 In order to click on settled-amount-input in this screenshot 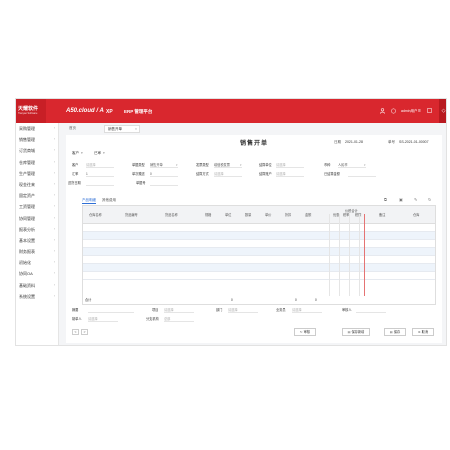, I will do `click(362, 174)`.